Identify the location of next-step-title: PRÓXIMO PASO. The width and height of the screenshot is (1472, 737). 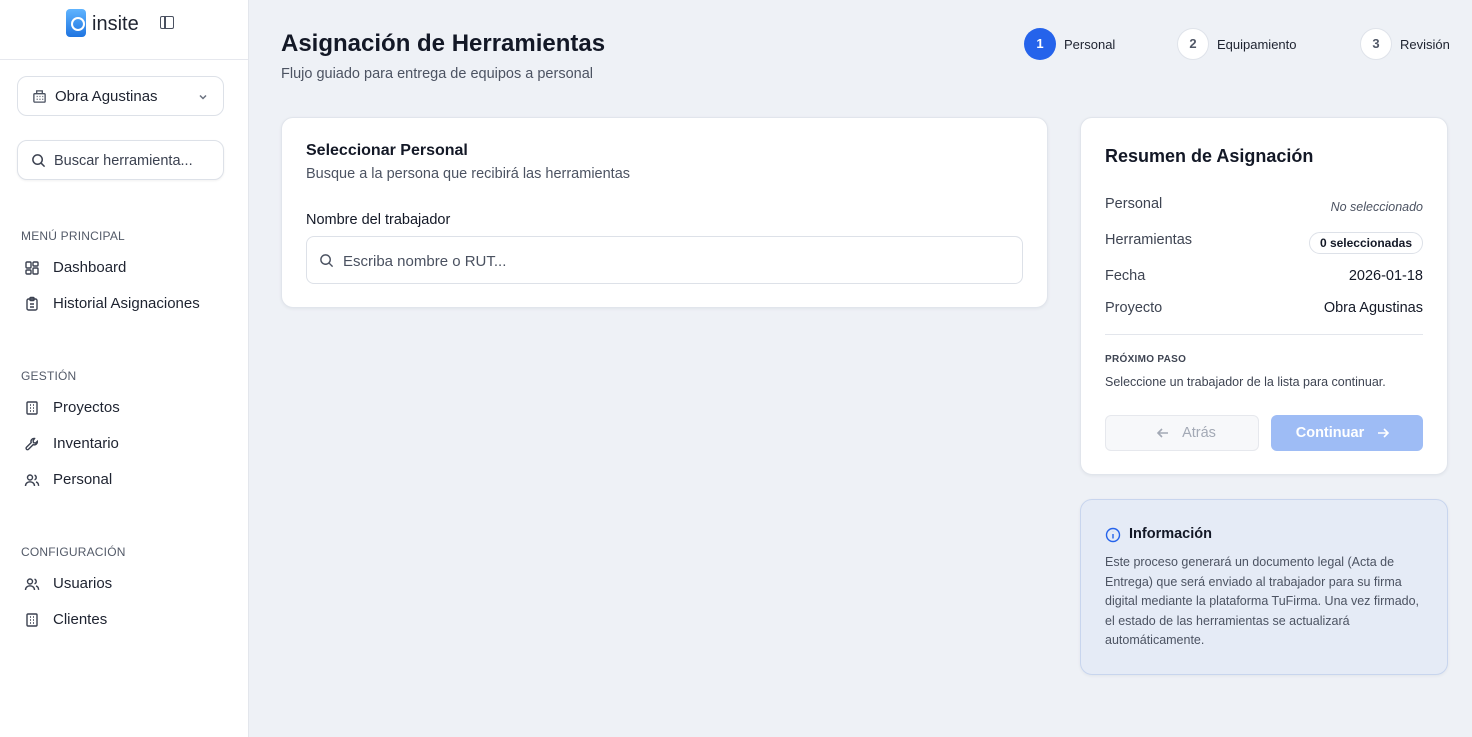
(1146, 359).